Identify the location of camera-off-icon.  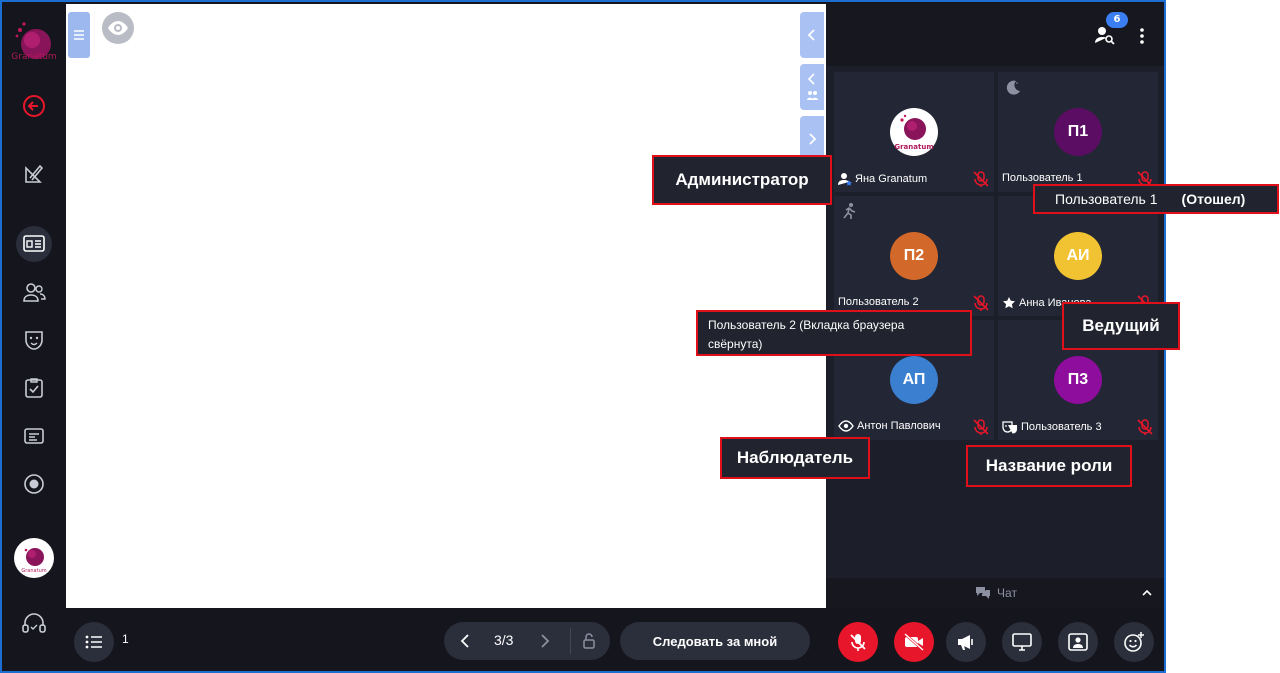
(914, 642).